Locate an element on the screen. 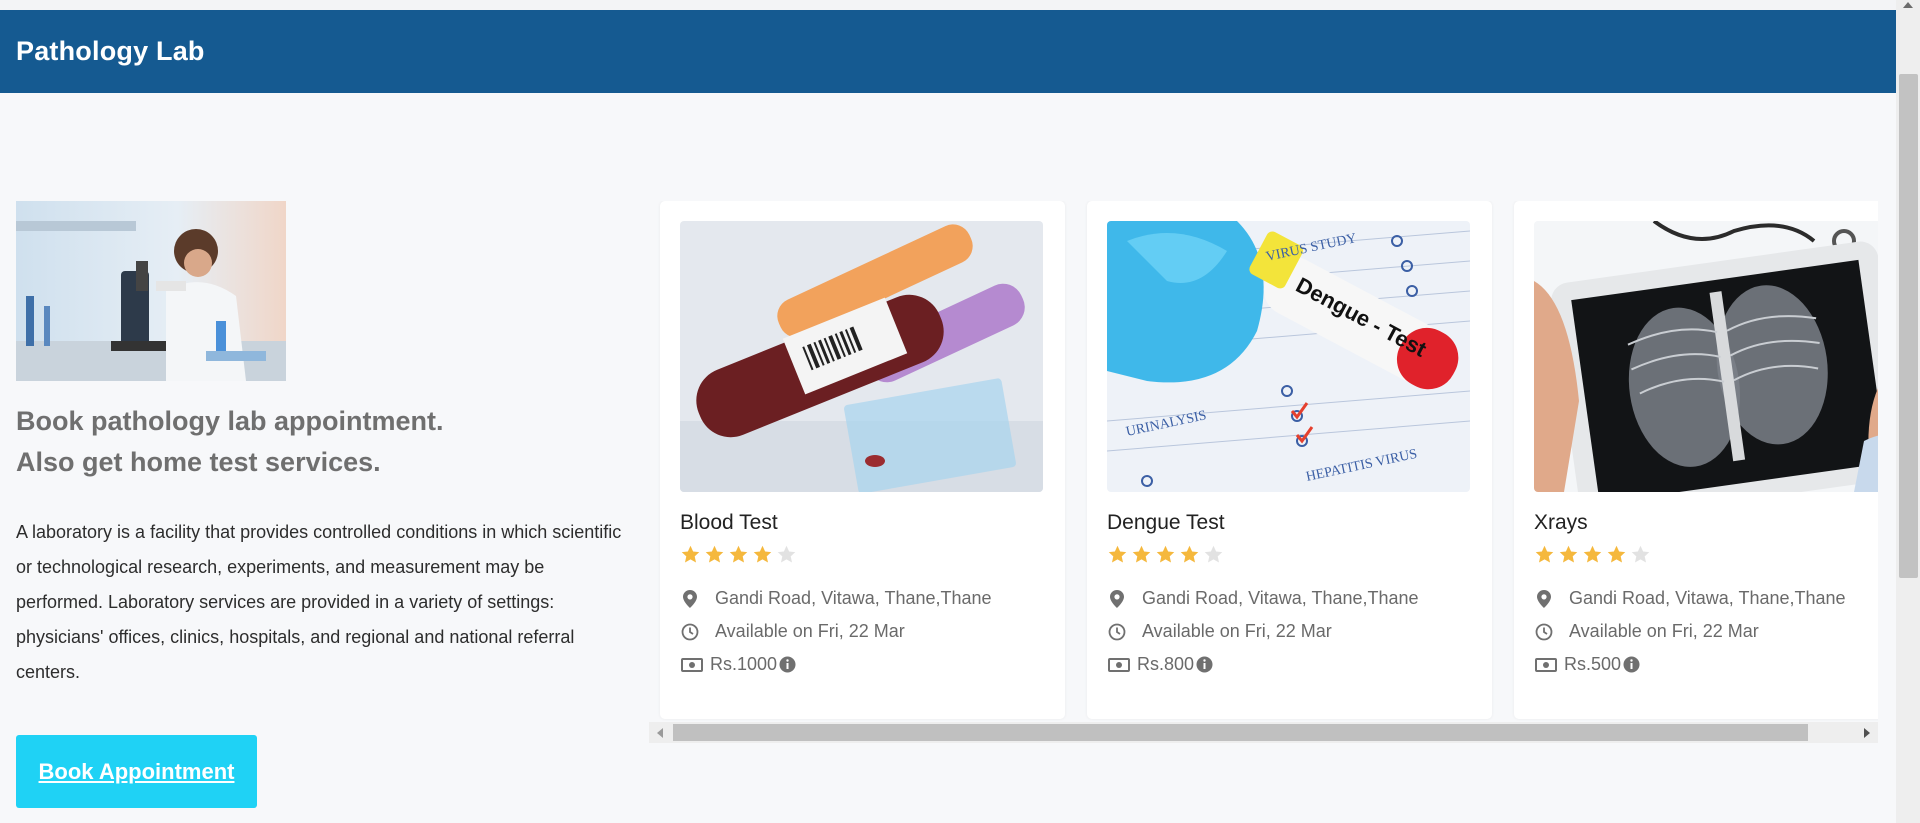  price-text: Rs.1000 is located at coordinates (744, 664).